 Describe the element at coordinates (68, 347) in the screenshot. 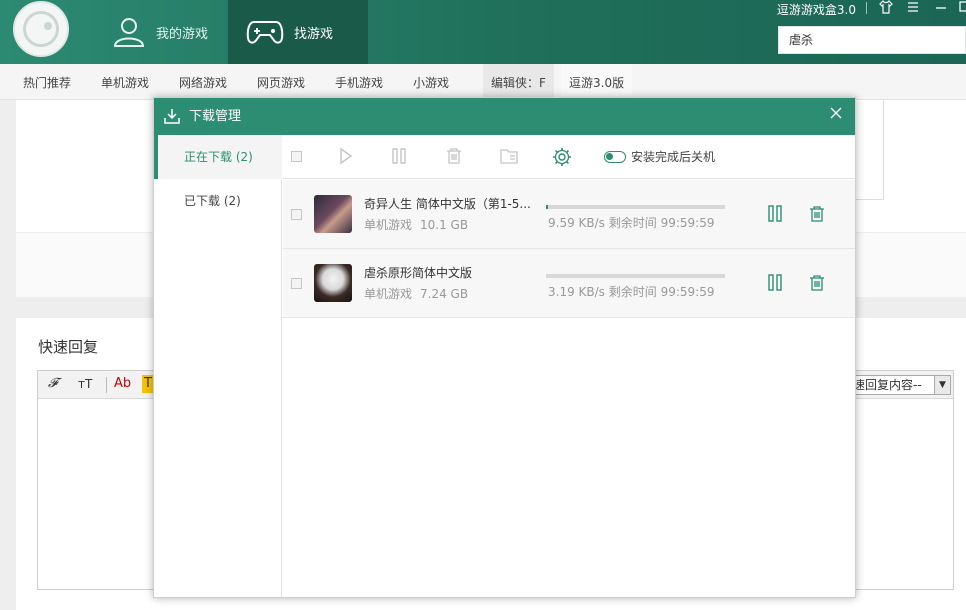

I see `quick-reply-title: 快速回复` at that location.